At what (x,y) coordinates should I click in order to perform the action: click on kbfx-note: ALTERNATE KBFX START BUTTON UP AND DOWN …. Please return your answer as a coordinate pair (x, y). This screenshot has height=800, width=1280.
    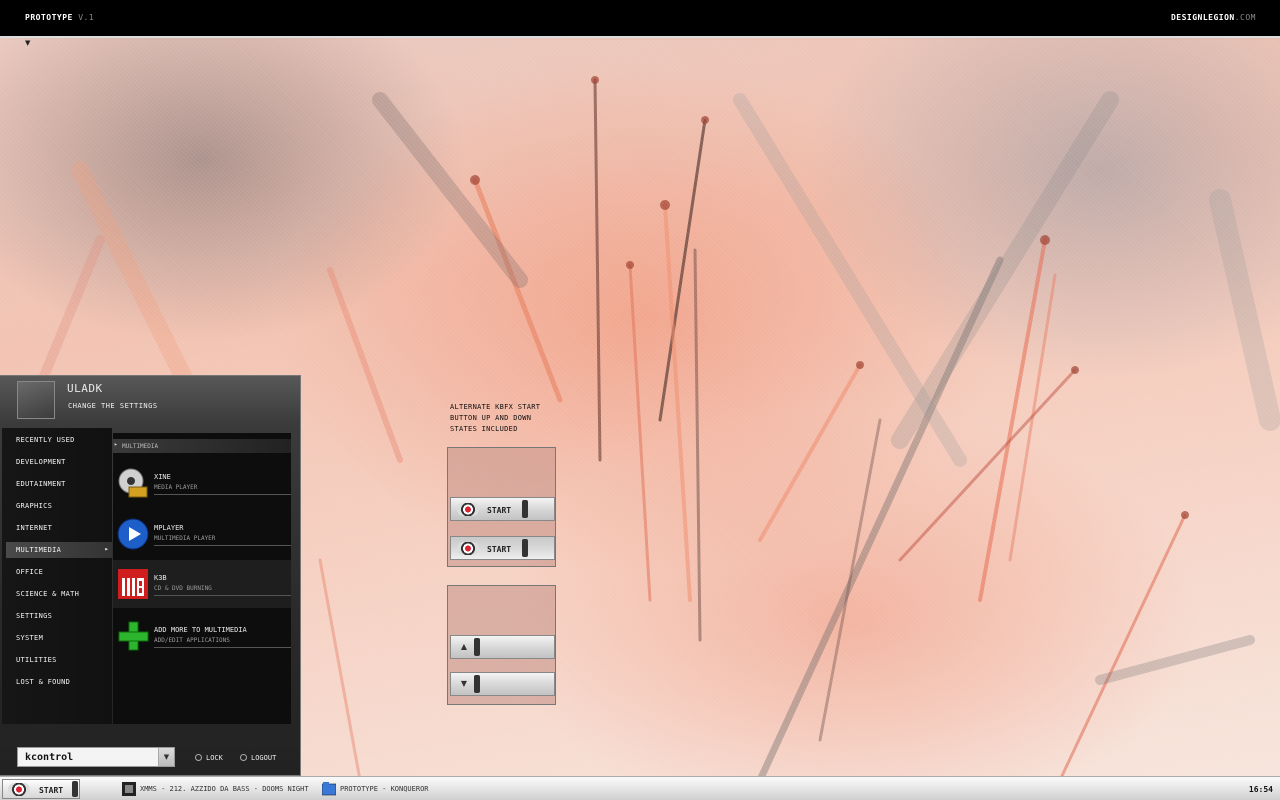
    Looking at the image, I should click on (505, 418).